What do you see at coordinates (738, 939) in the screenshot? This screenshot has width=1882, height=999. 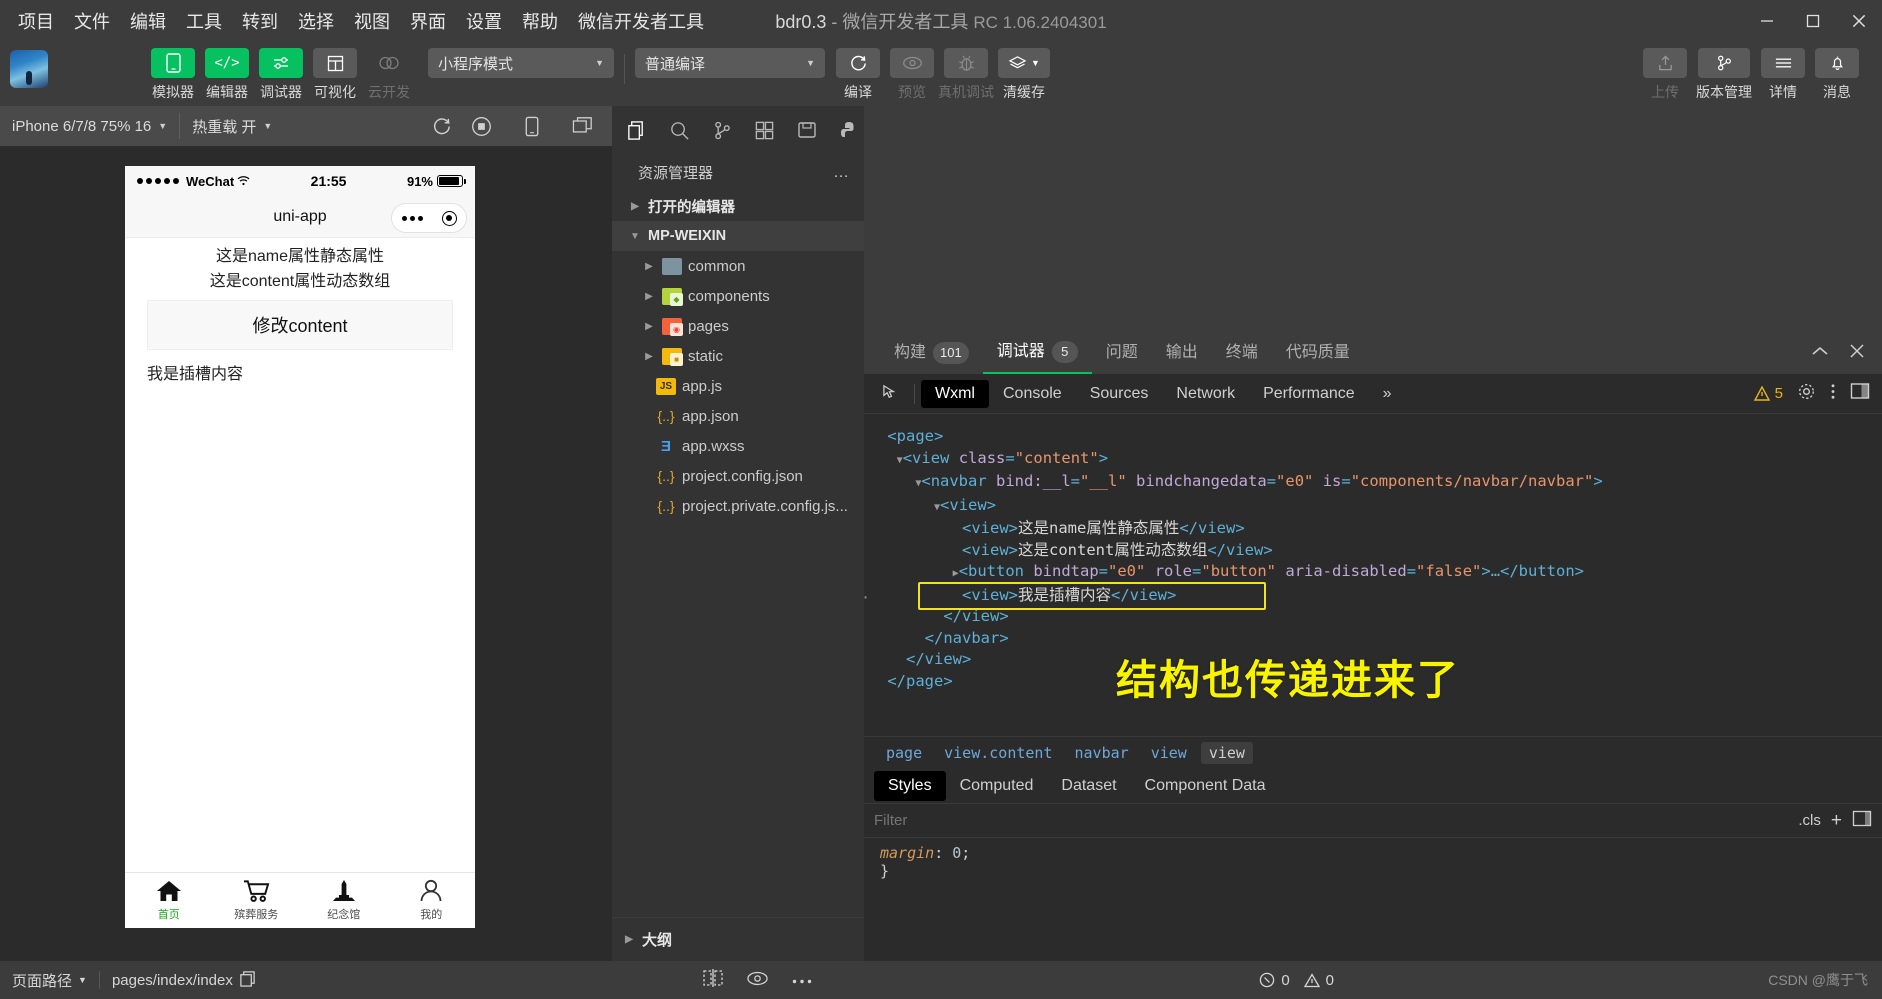 I see `explorer-outline-section: 大纲` at bounding box center [738, 939].